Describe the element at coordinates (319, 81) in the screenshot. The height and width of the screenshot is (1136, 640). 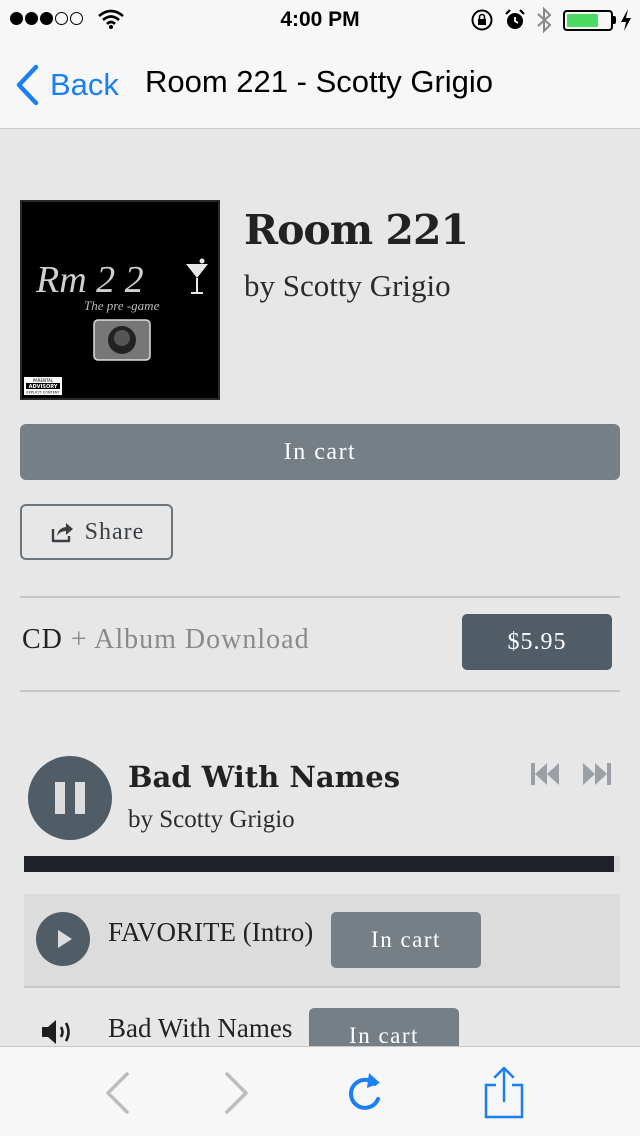
I see `page-title: Room 221 - Scotty Grigio` at that location.